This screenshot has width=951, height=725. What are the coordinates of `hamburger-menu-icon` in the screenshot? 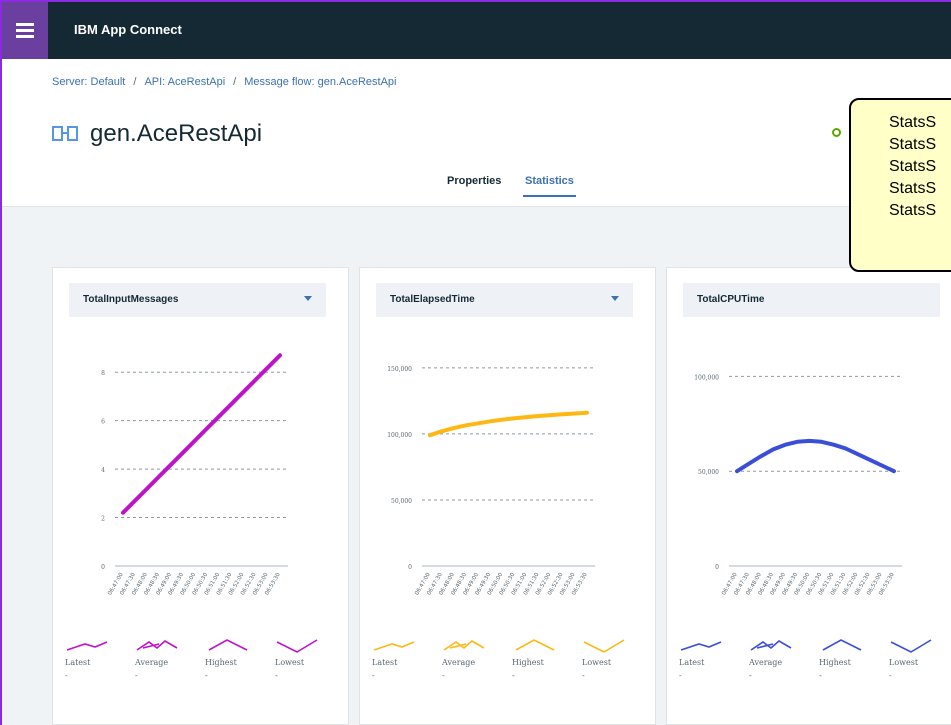 It's located at (25, 30).